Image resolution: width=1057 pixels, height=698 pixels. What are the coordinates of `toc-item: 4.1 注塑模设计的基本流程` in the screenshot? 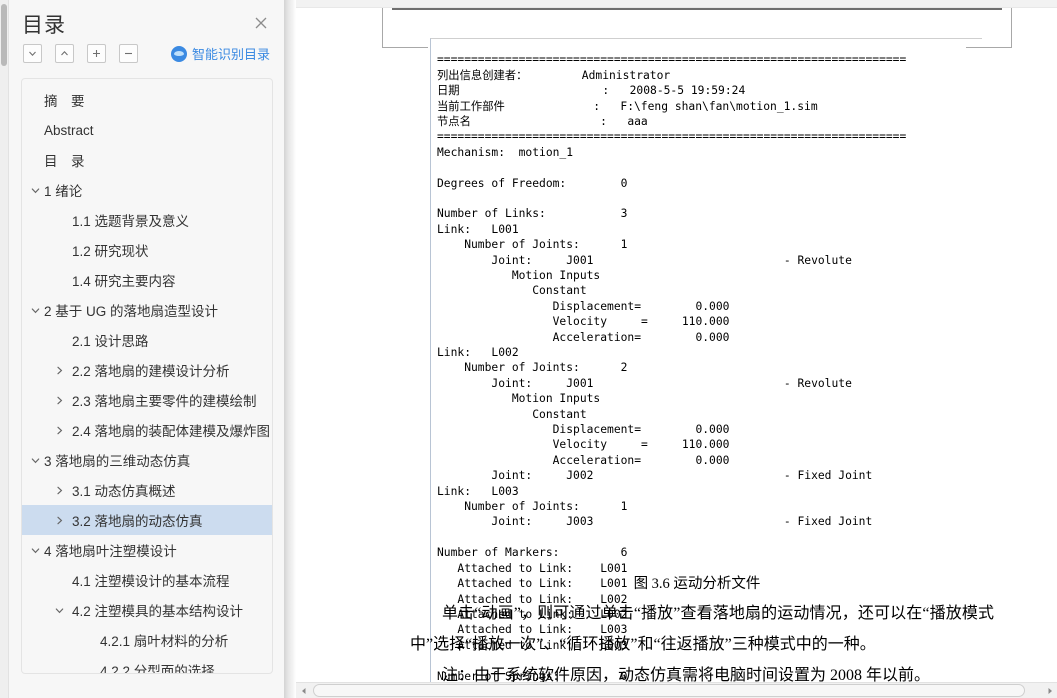 It's located at (147, 580).